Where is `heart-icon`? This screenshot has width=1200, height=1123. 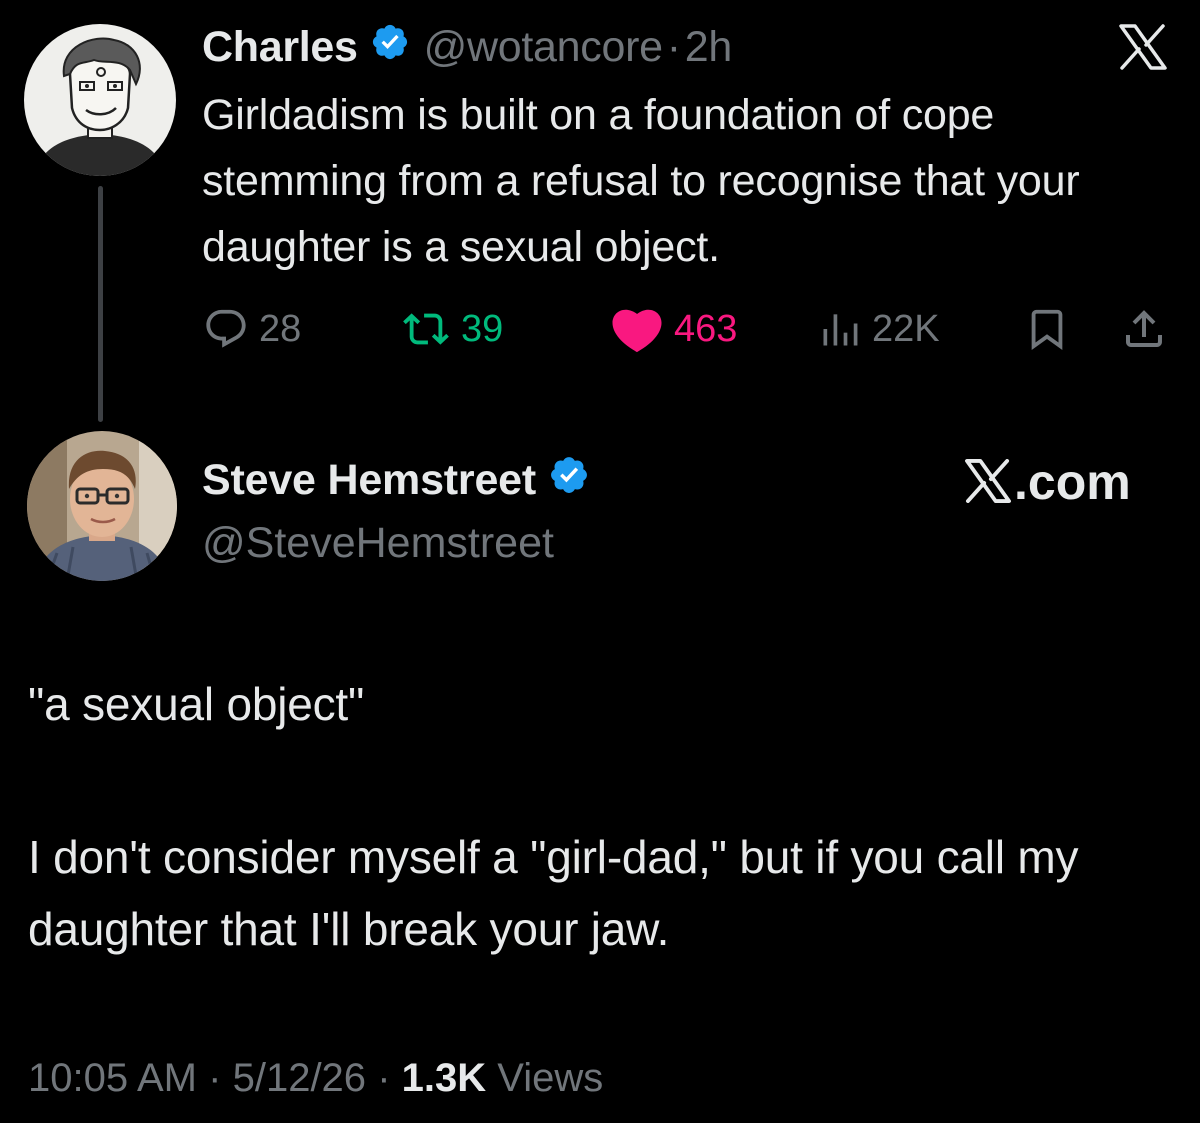
heart-icon is located at coordinates (637, 329).